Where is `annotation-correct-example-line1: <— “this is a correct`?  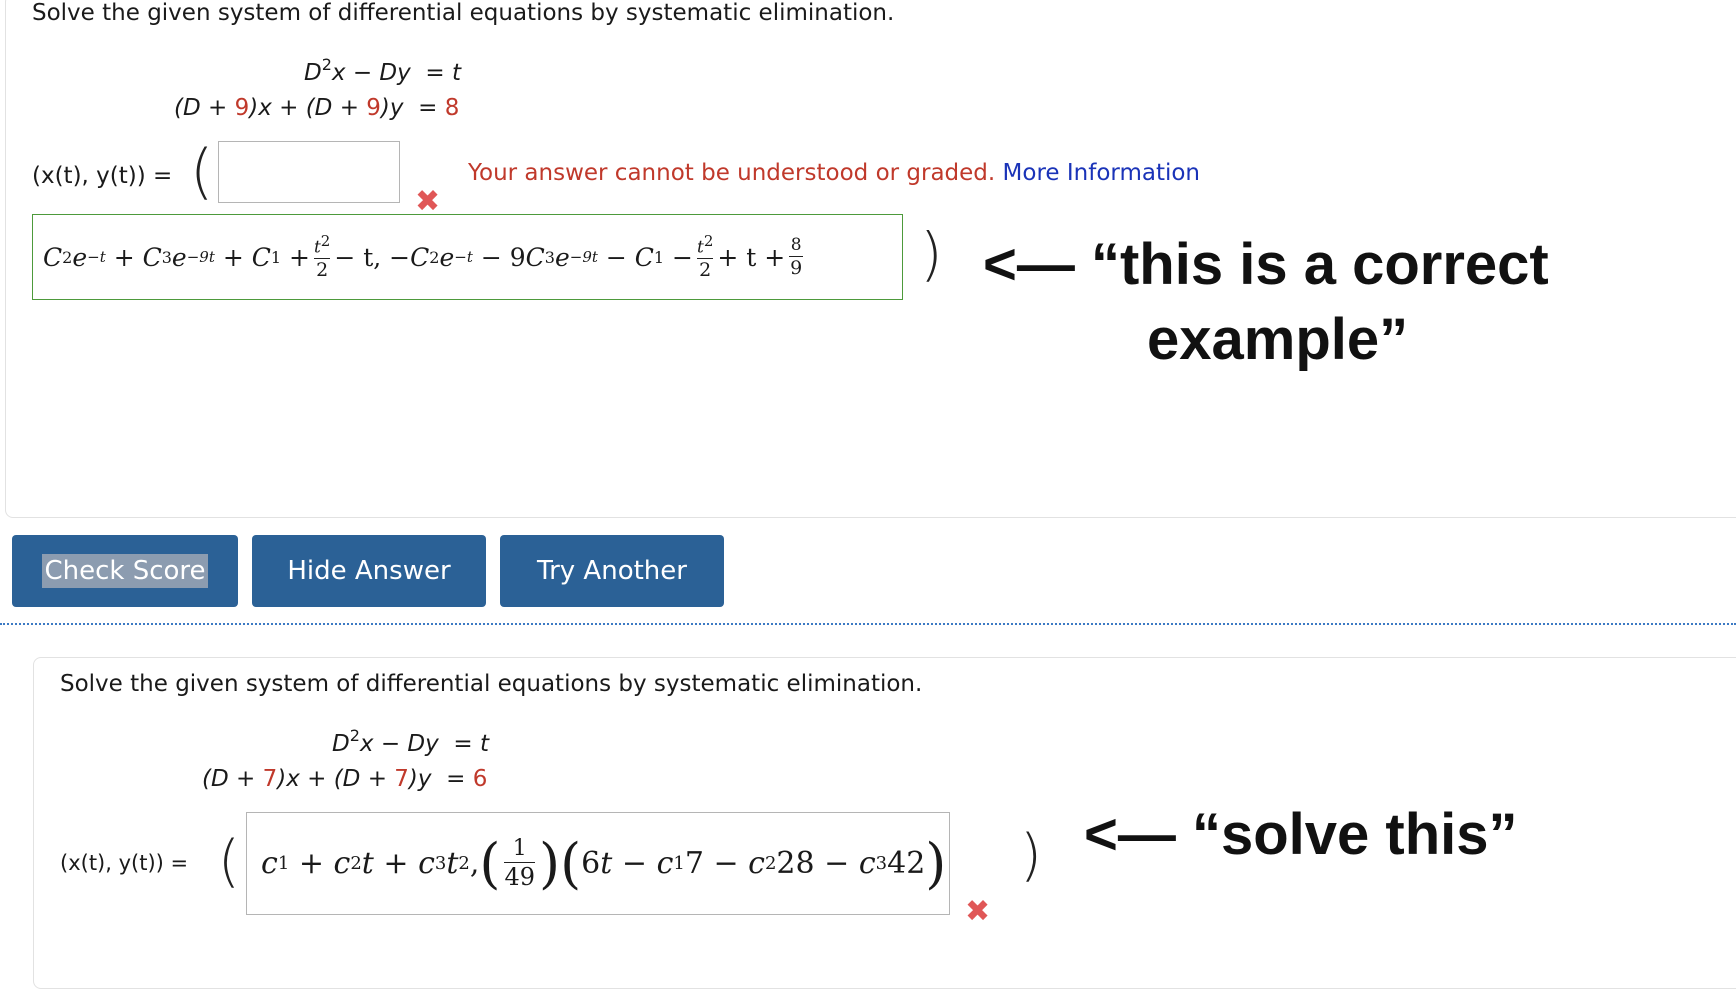 annotation-correct-example-line1: <— “this is a correct is located at coordinates (1266, 264).